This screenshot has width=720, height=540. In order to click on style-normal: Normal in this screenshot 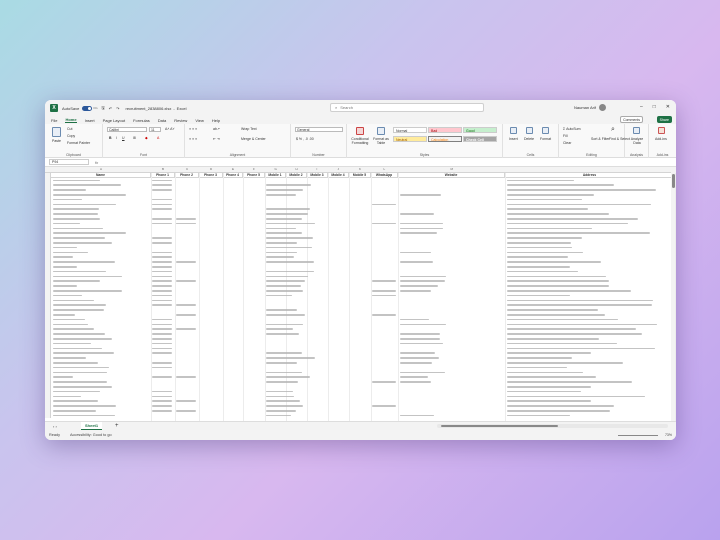, I will do `click(410, 130)`.